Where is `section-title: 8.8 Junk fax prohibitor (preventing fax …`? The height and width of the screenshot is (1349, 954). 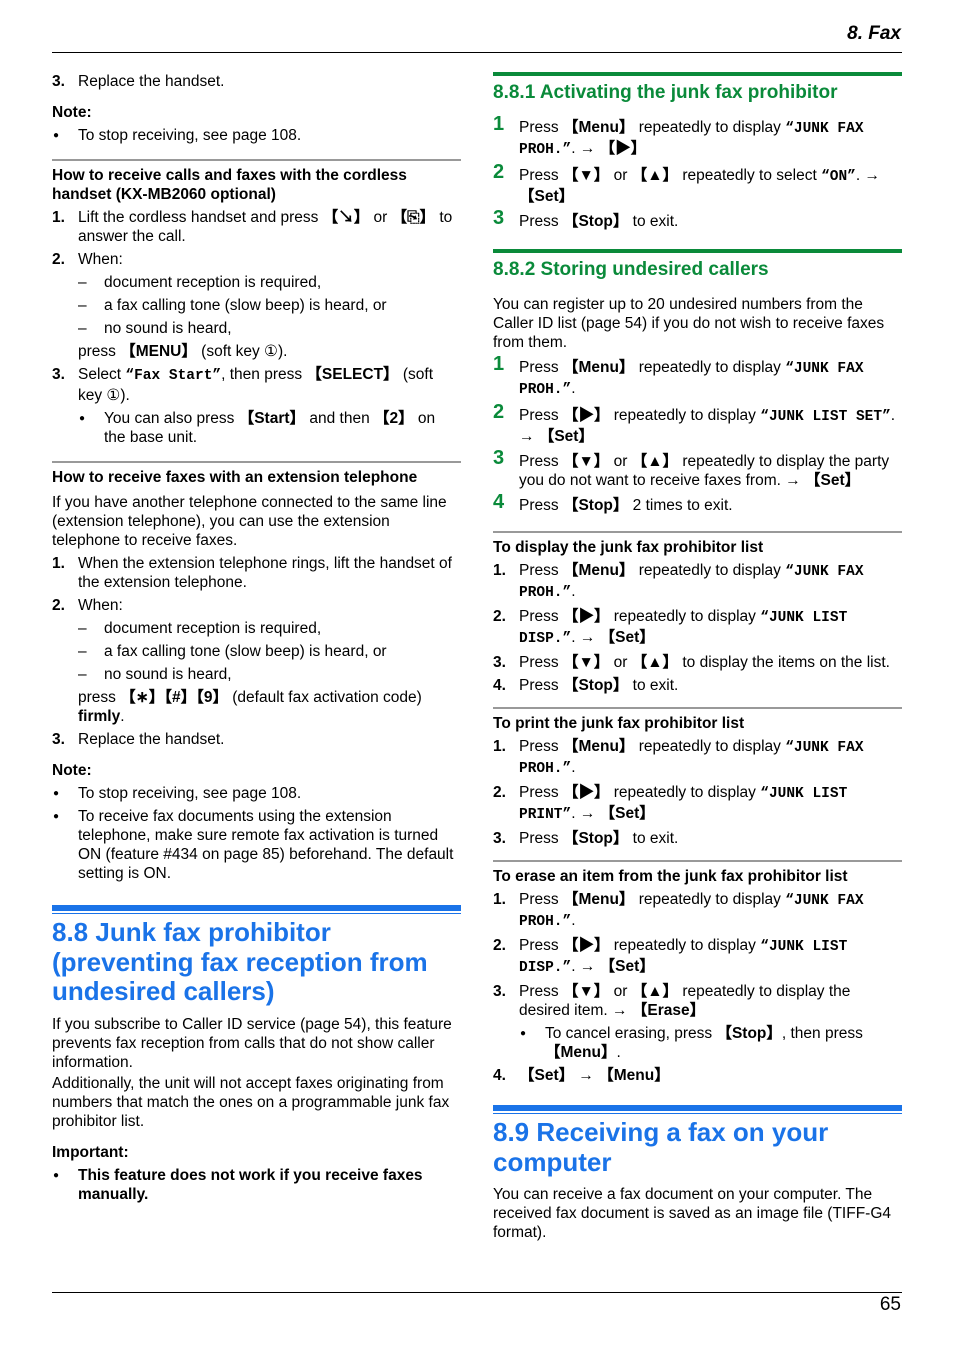
section-title: 8.8 Junk fax prohibitor (preventing fax … is located at coordinates (240, 961).